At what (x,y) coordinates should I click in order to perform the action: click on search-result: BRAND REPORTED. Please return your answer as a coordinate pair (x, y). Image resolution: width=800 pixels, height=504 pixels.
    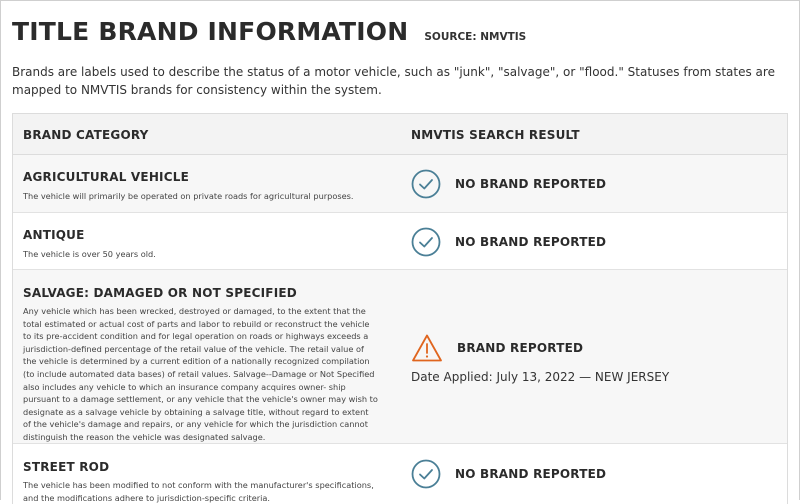
    Looking at the image, I should click on (497, 348).